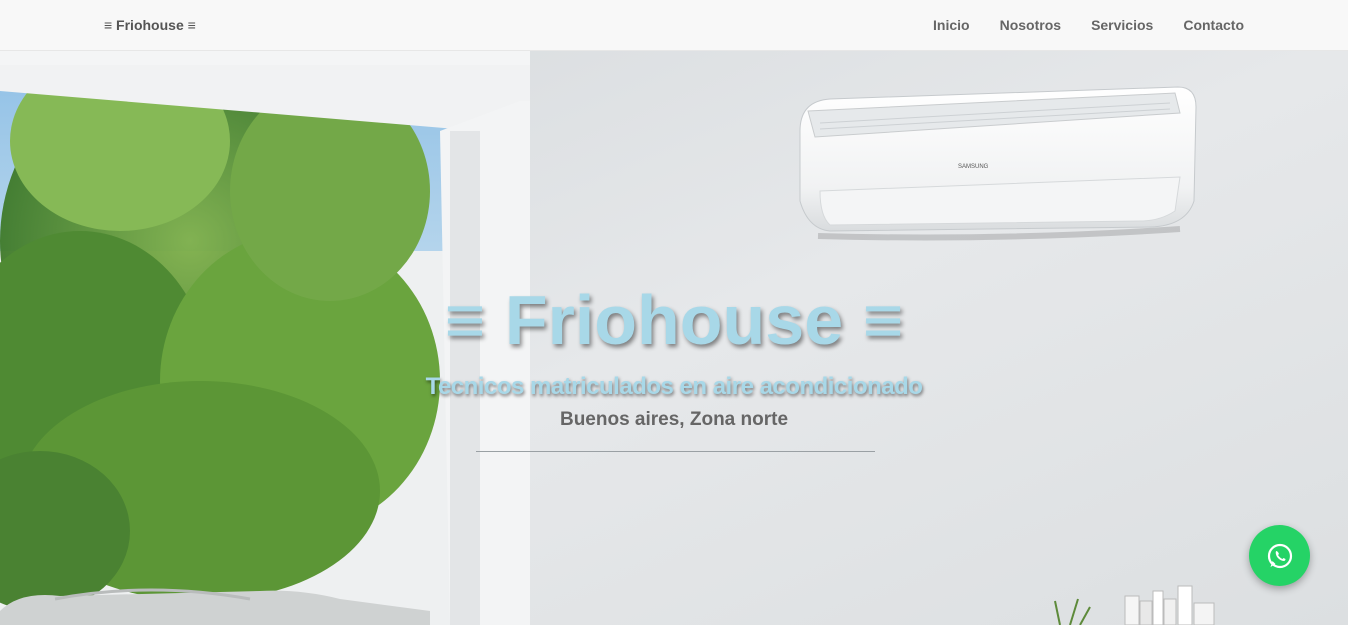 The width and height of the screenshot is (1348, 625). I want to click on whatsapp-button, so click(1279, 555).